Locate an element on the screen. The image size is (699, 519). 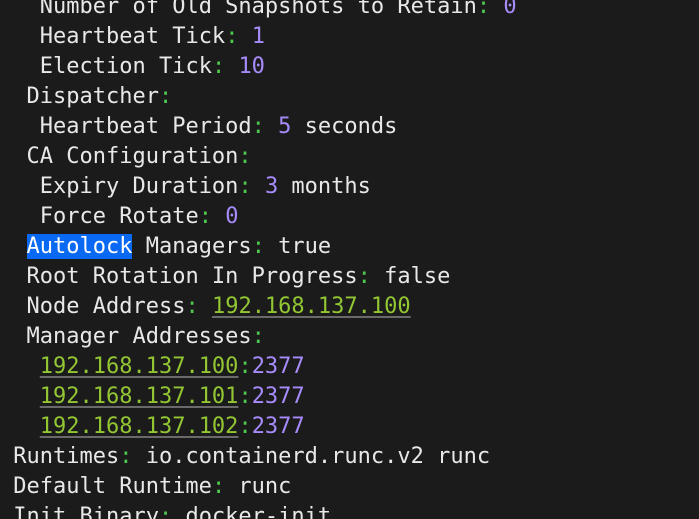
field-label: Expiry Duration is located at coordinates (139, 186).